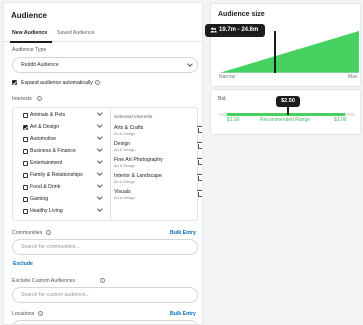 This screenshot has height=325, width=363. I want to click on users-icon, so click(213, 30).